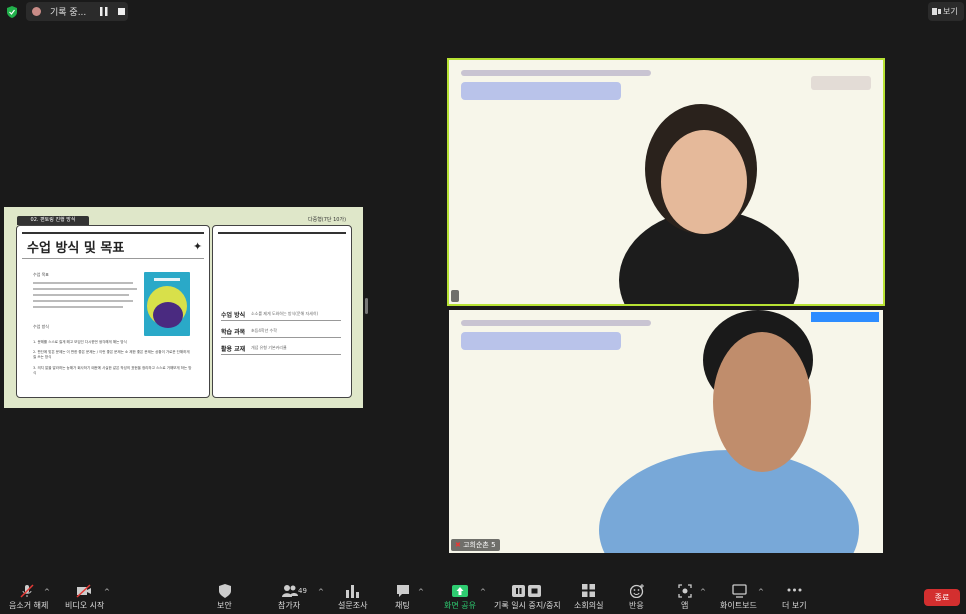 This screenshot has width=966, height=614. I want to click on more-dots-icon, so click(794, 590).